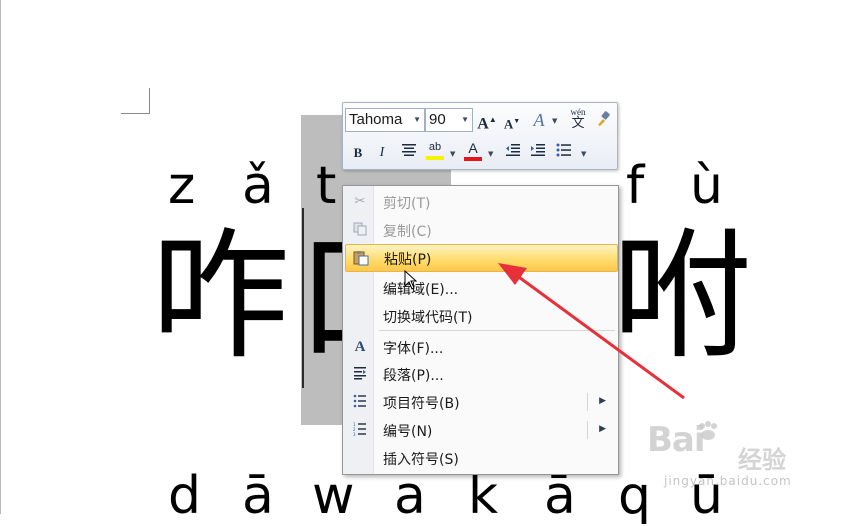 The width and height of the screenshot is (843, 526). Describe the element at coordinates (728, 481) in the screenshot. I see `watermark-url: jingyan.baidu.com` at that location.